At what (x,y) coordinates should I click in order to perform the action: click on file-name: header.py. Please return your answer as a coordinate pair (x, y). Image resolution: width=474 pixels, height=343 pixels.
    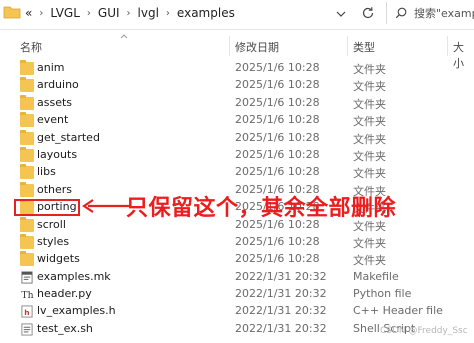
    Looking at the image, I should click on (64, 294).